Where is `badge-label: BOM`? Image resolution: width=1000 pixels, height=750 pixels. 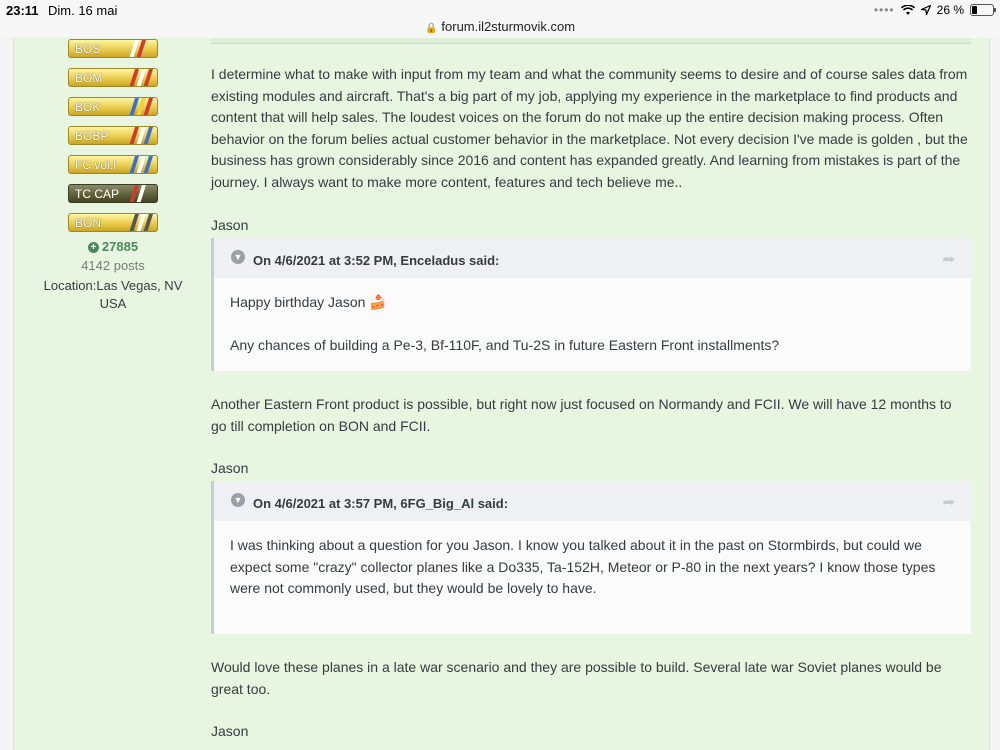 badge-label: BOM is located at coordinates (89, 78).